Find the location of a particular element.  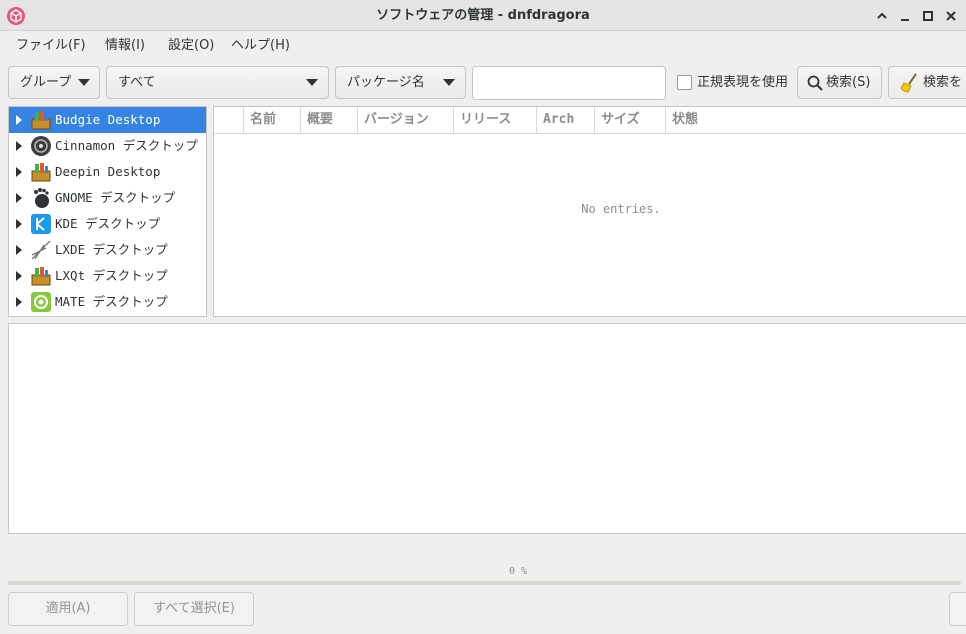

group-item-mate: MATE デスクトップ is located at coordinates (107, 302).